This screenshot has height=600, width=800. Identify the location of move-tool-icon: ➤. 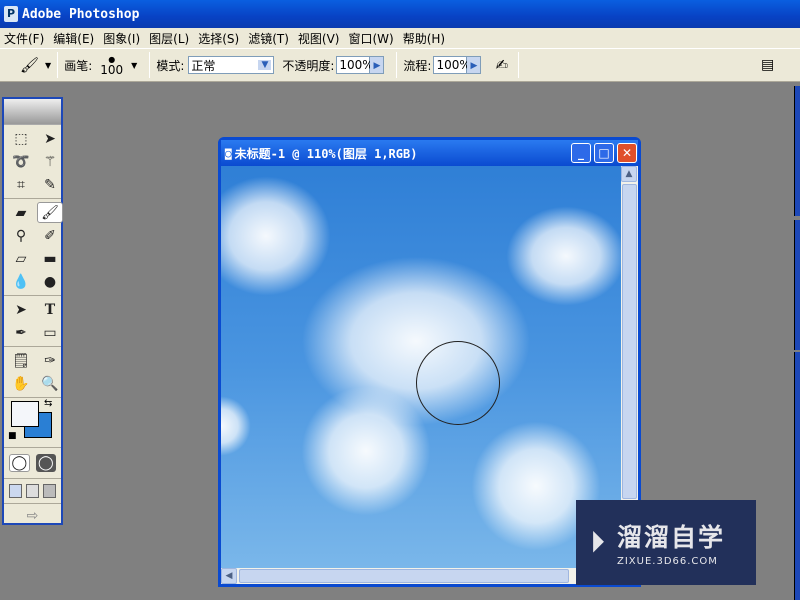
(50, 138).